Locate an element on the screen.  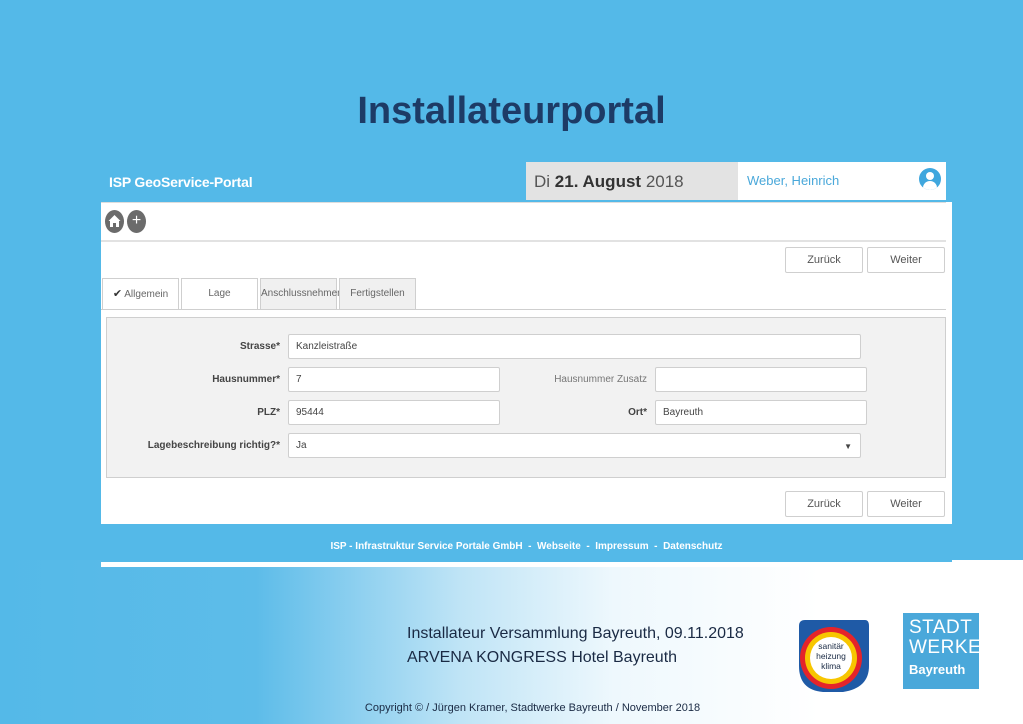
house-number-input: 7 is located at coordinates (394, 379).